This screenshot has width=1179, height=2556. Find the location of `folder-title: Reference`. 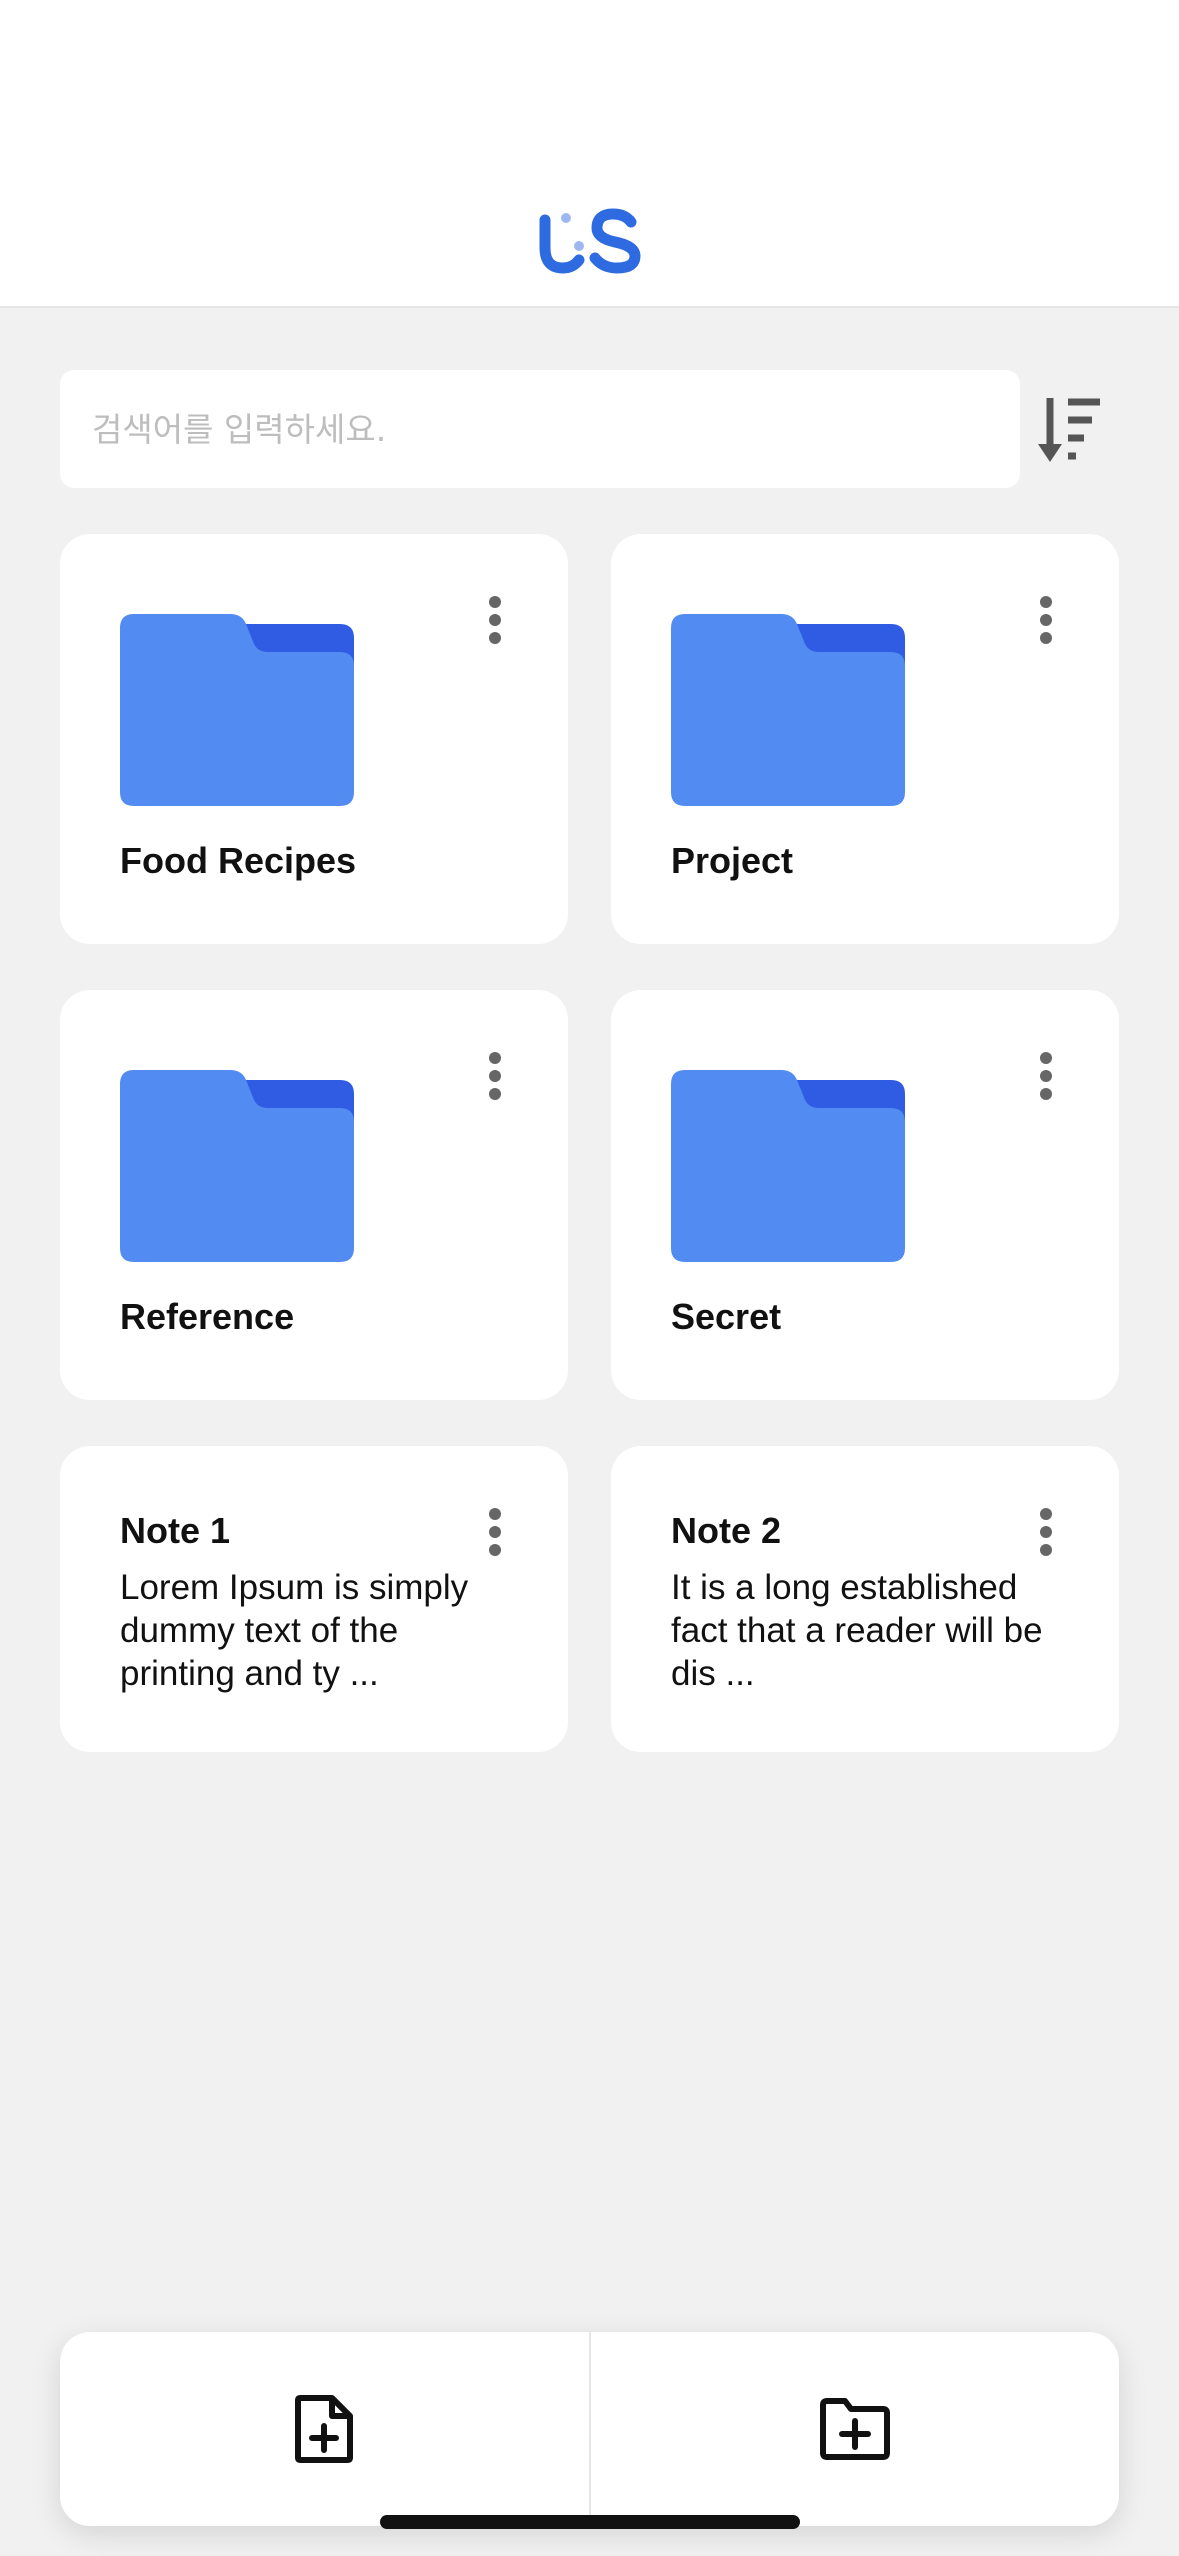

folder-title: Reference is located at coordinates (207, 1316).